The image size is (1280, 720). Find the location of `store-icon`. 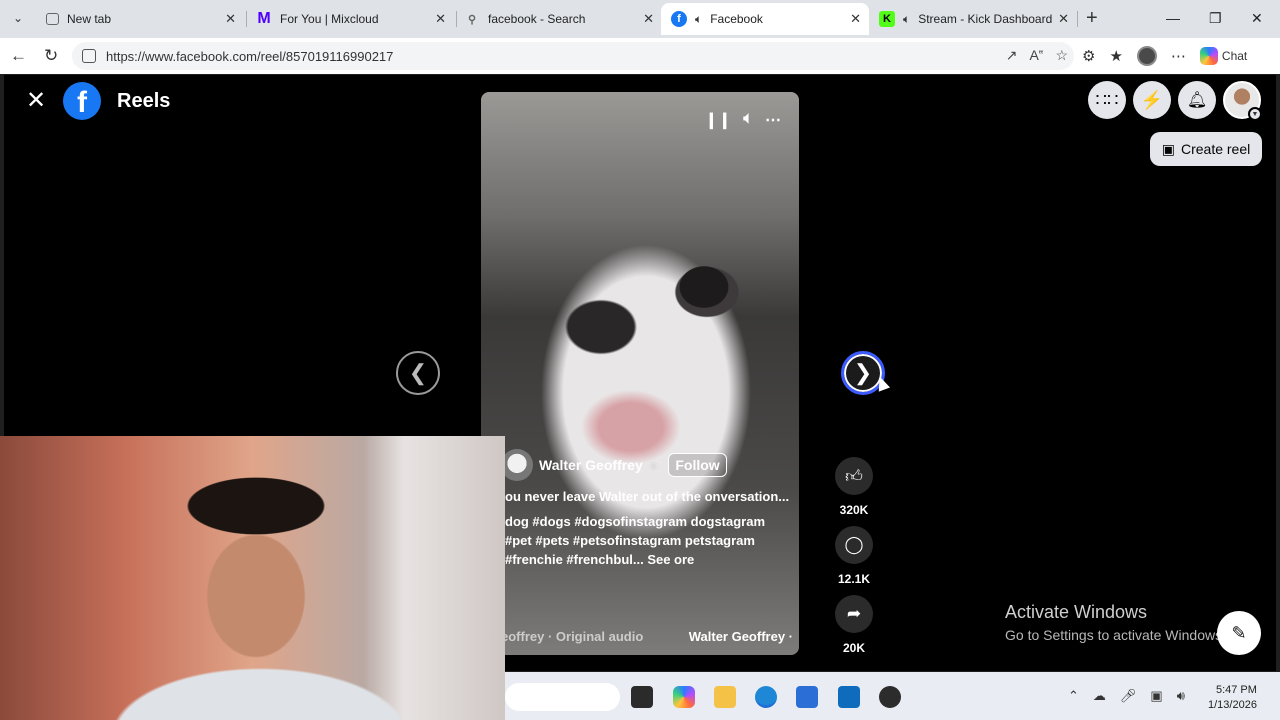

store-icon is located at coordinates (807, 697).